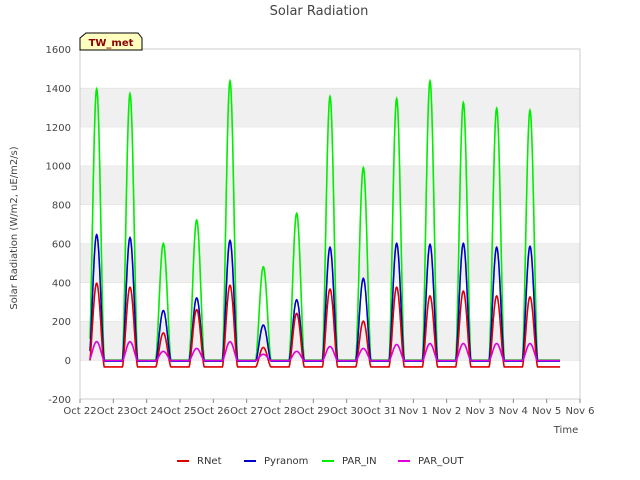 The height and width of the screenshot is (480, 640). Describe the element at coordinates (379, 411) in the screenshot. I see `x-tick-label: Oct 31` at that location.